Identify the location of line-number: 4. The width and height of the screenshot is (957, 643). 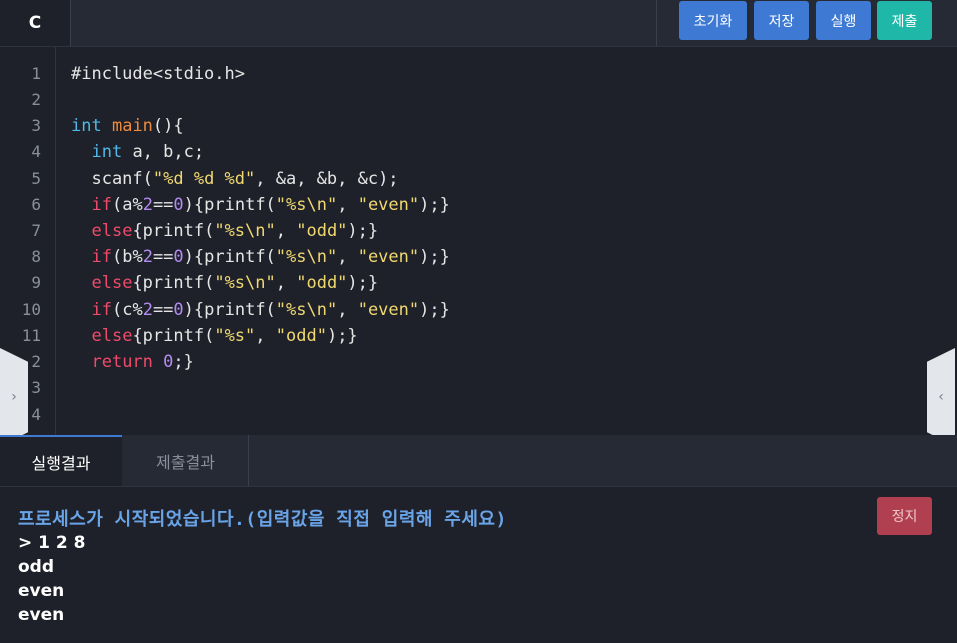
(36, 151).